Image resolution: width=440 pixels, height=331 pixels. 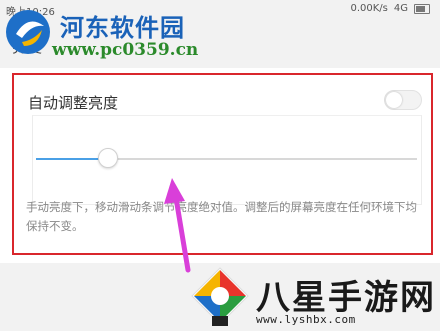 What do you see at coordinates (125, 50) in the screenshot?
I see `top-watermark-url: www.pc0359.cn` at bounding box center [125, 50].